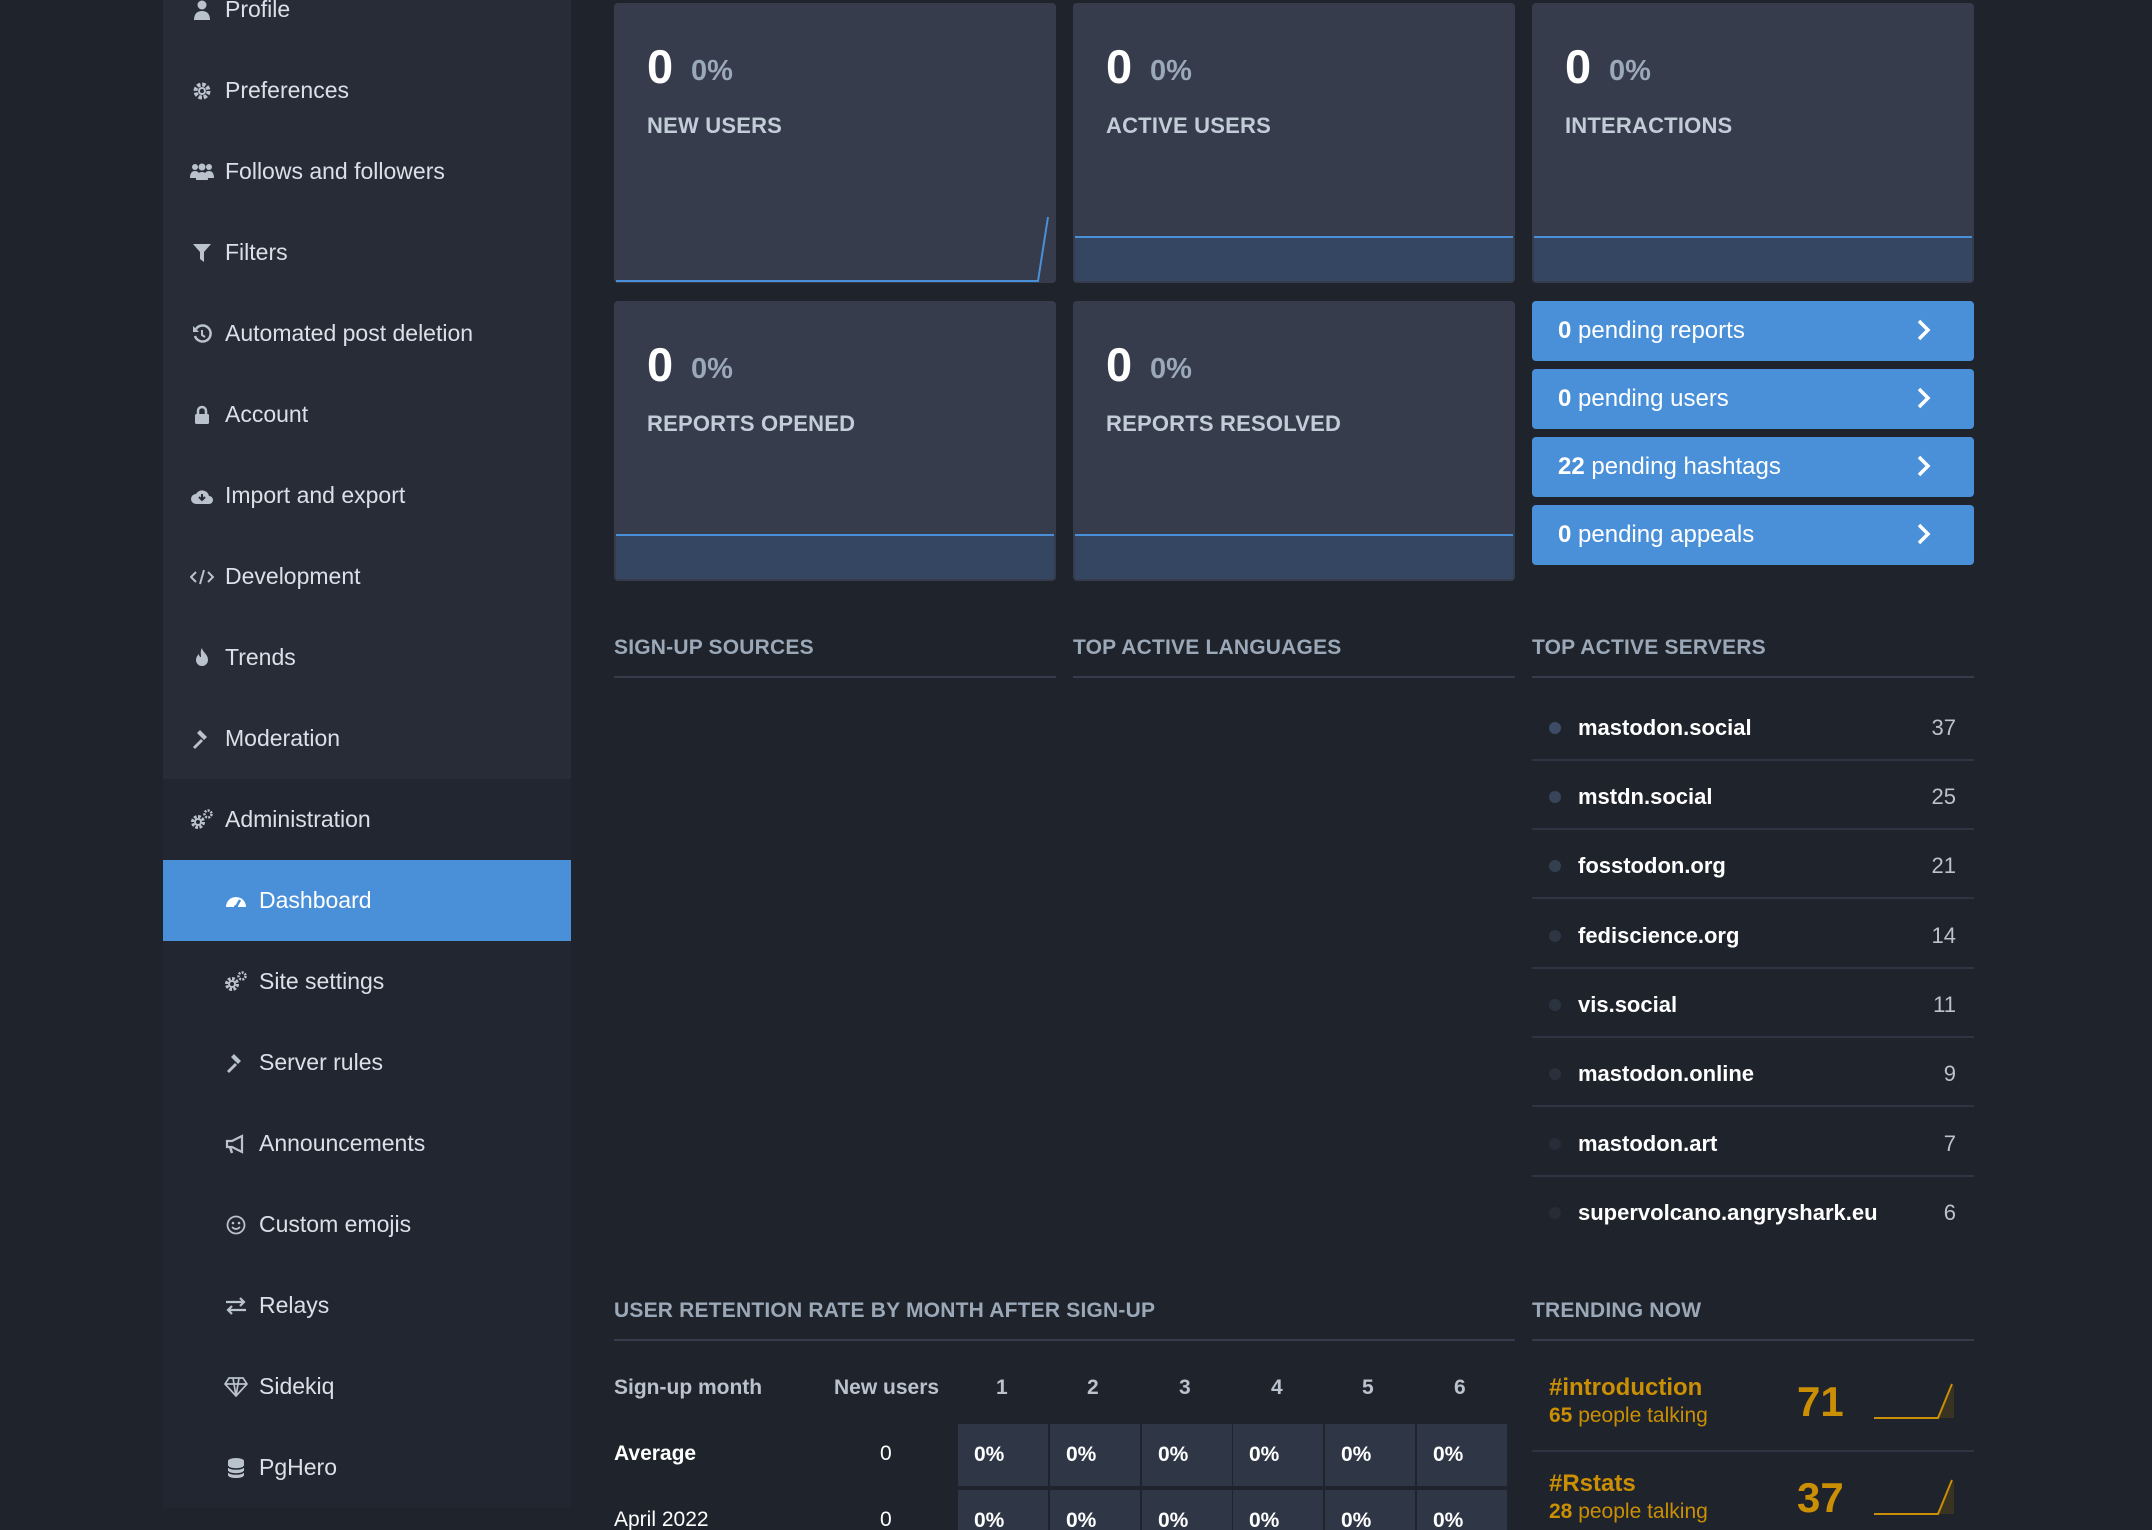  What do you see at coordinates (315, 495) in the screenshot?
I see `sidebar-item-label: Import and export` at bounding box center [315, 495].